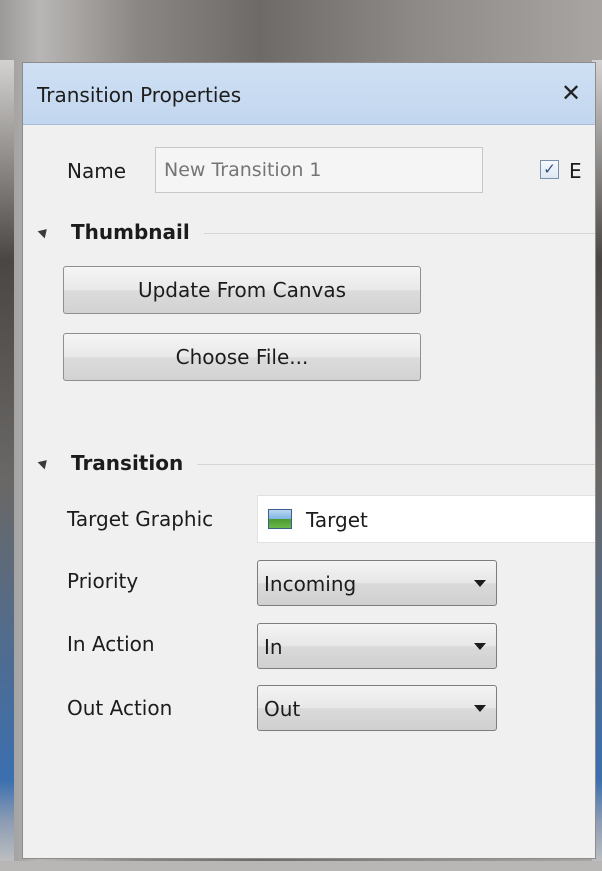 The image size is (602, 871). I want to click on transition-section-label: Transition, so click(134, 463).